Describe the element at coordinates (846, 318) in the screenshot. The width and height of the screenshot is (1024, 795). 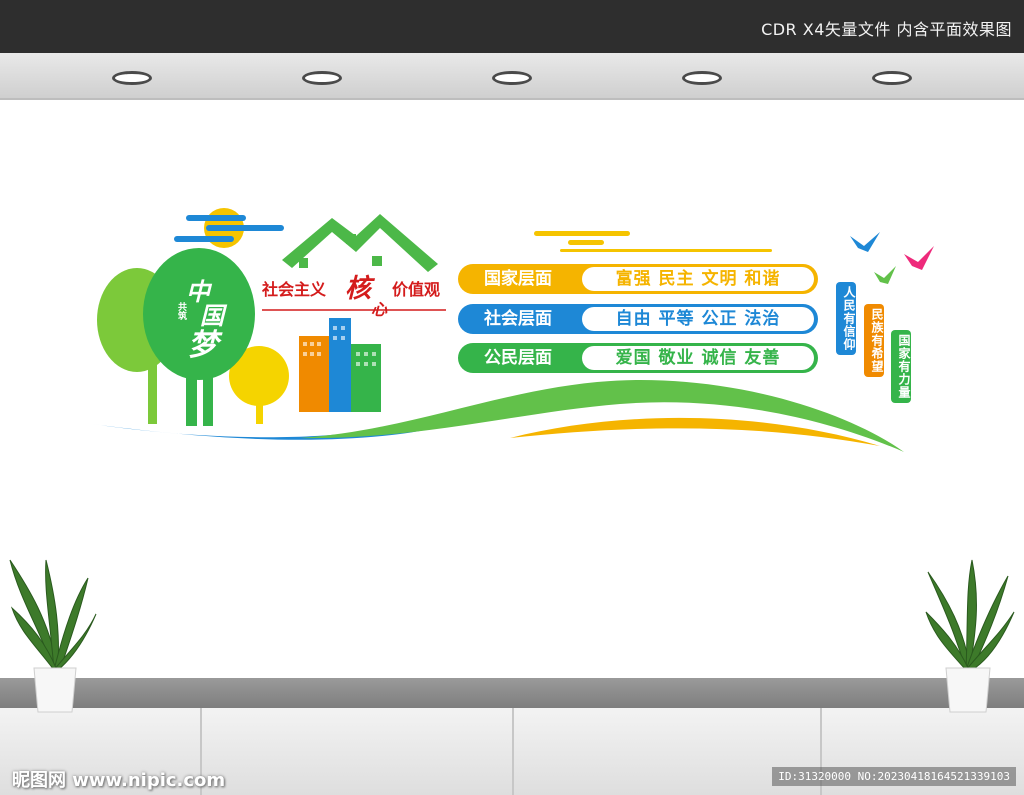
I see `tag-people: 人民有信仰` at that location.